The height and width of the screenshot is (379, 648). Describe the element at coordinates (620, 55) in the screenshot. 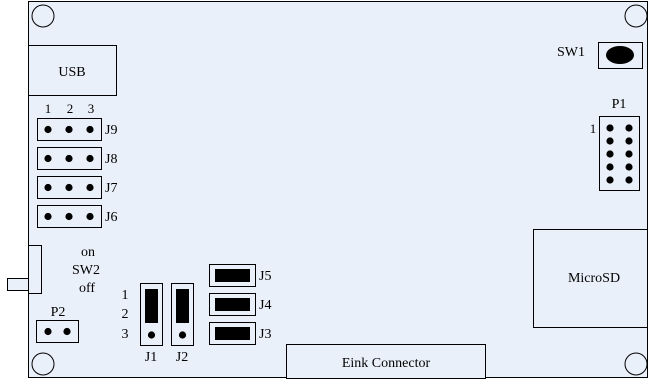

I see `sw1-button` at that location.